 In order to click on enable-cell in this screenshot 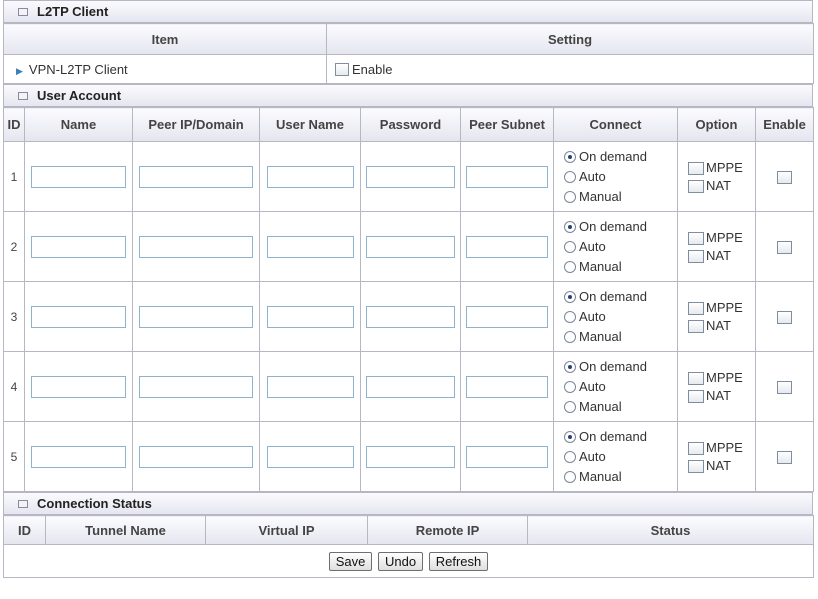, I will do `click(784, 386)`.